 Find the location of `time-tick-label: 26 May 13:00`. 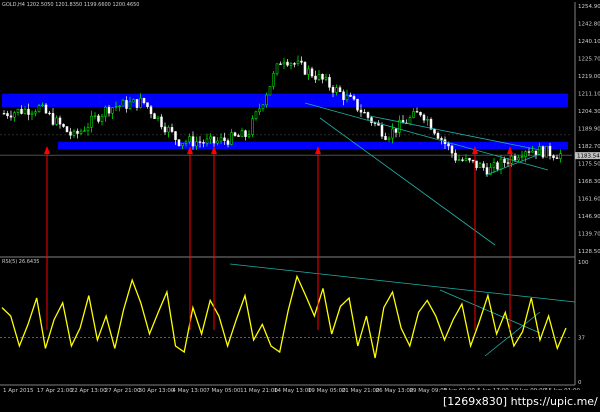

time-tick-label: 26 May 13:00 is located at coordinates (395, 391).